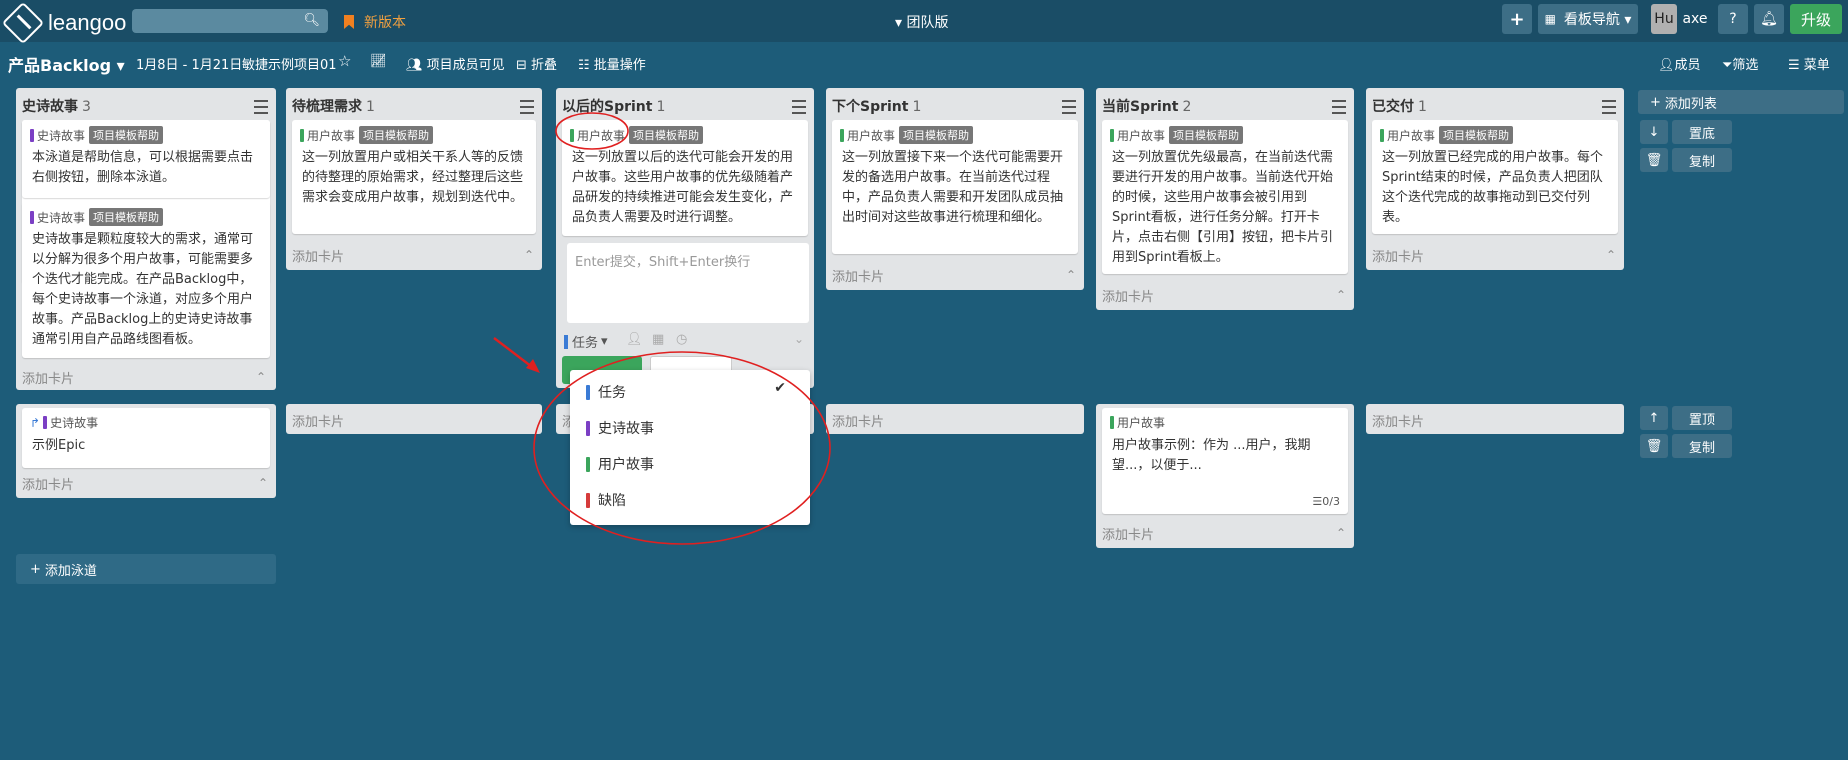 The image size is (1848, 760). Describe the element at coordinates (533, 366) in the screenshot. I see `annotation-arrow-head` at that location.